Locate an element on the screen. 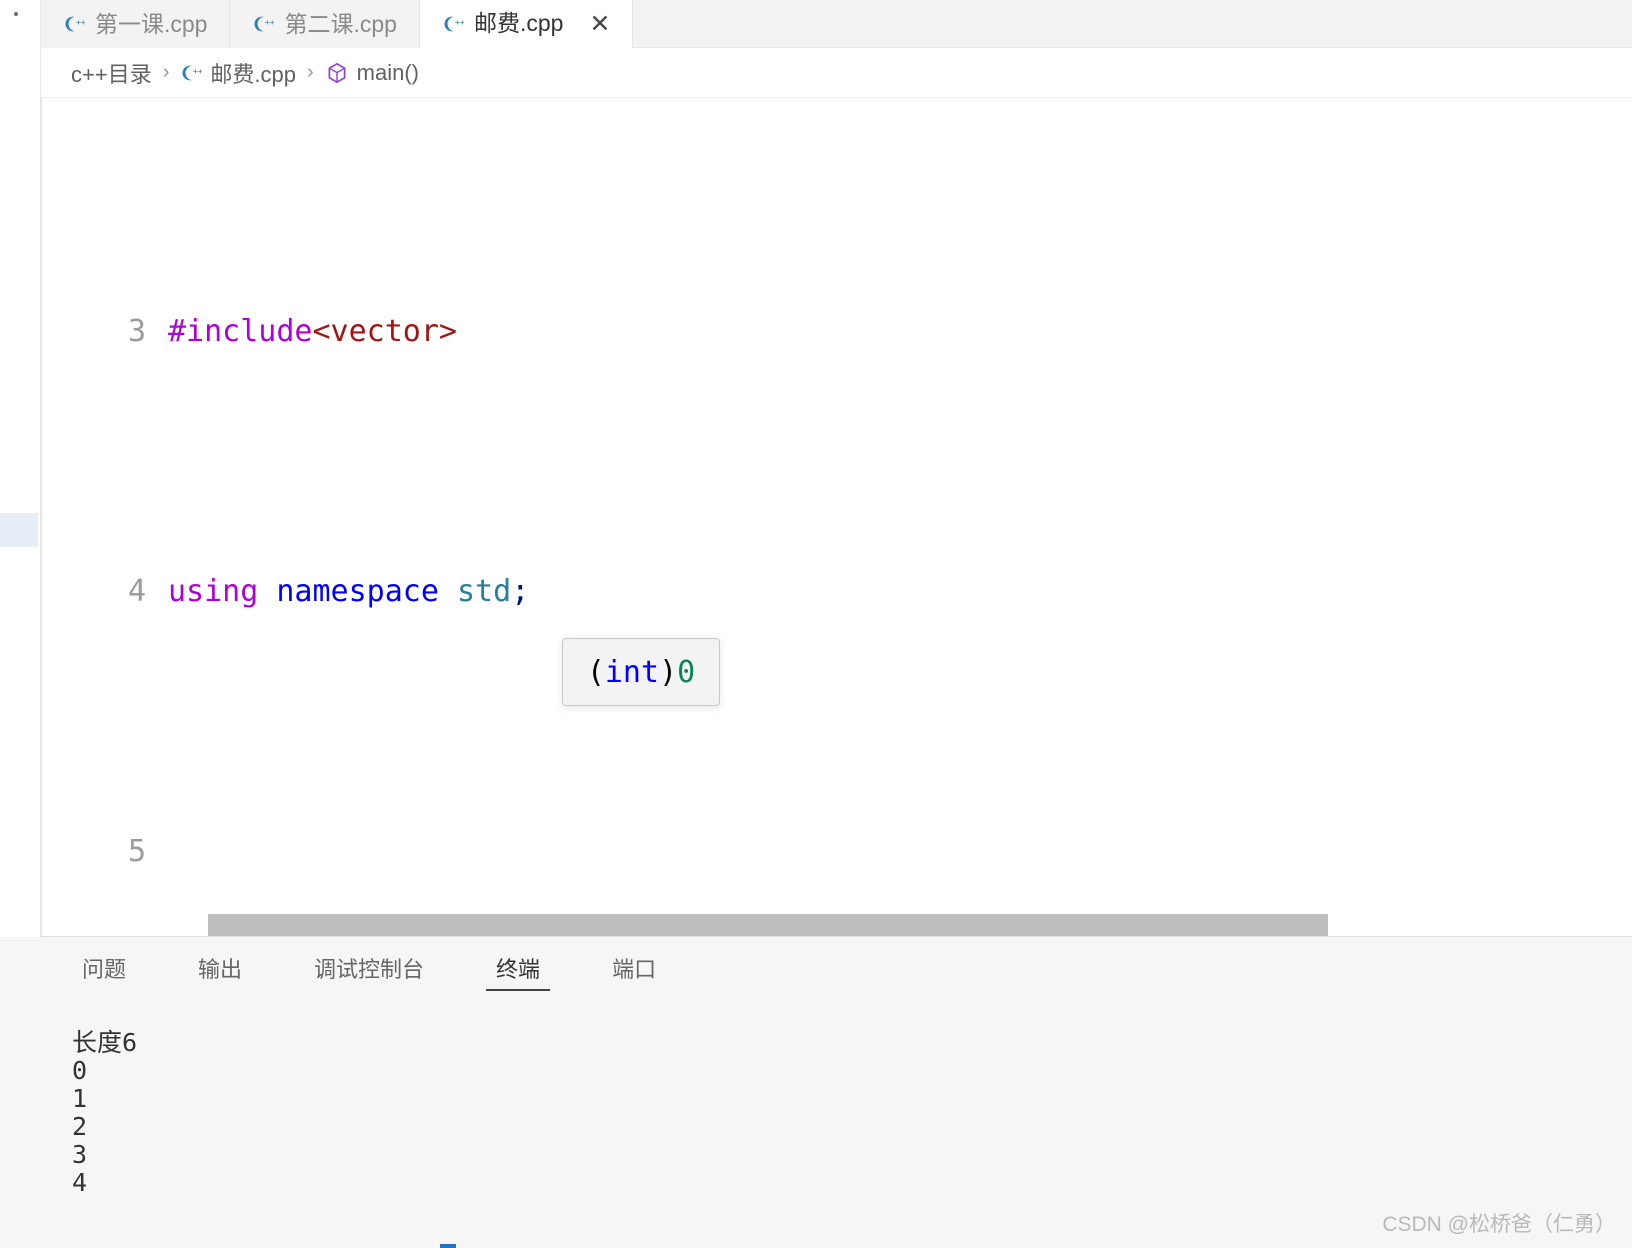 This screenshot has width=1632, height=1248. editor-tab-label: 第二课.cpp is located at coordinates (340, 23).